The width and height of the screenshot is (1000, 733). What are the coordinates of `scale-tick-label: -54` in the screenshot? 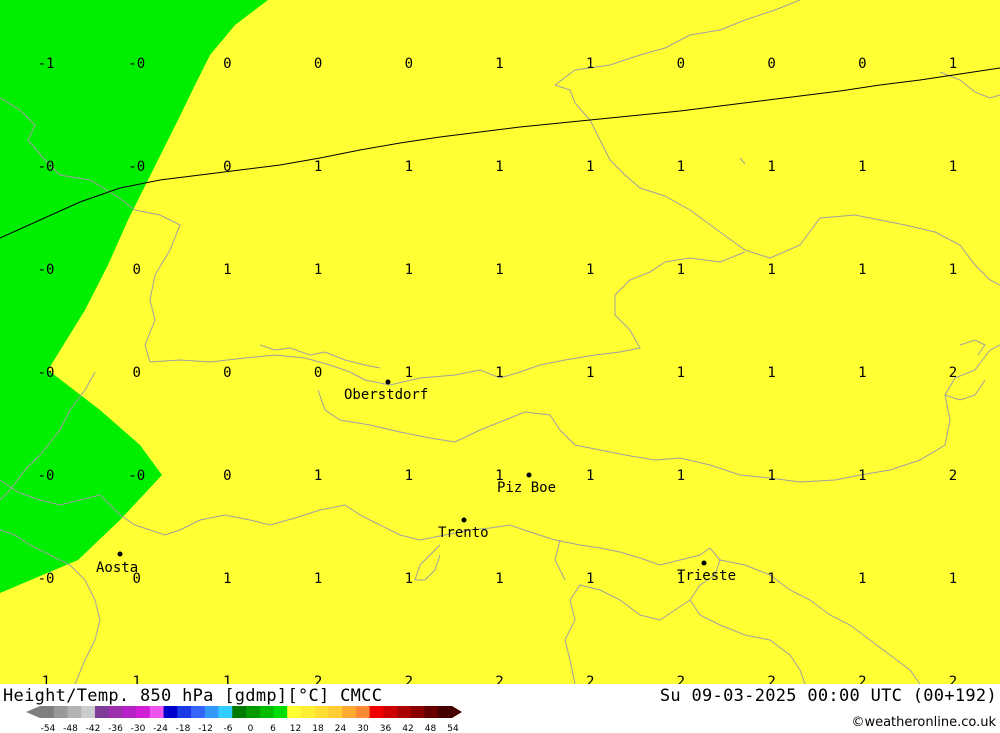 It's located at (48, 728).